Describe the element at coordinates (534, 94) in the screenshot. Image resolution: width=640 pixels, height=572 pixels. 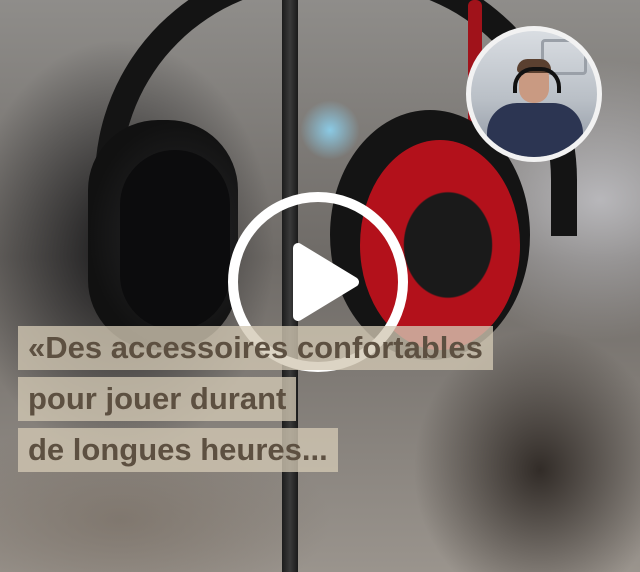
I see `speaker-avatar` at that location.